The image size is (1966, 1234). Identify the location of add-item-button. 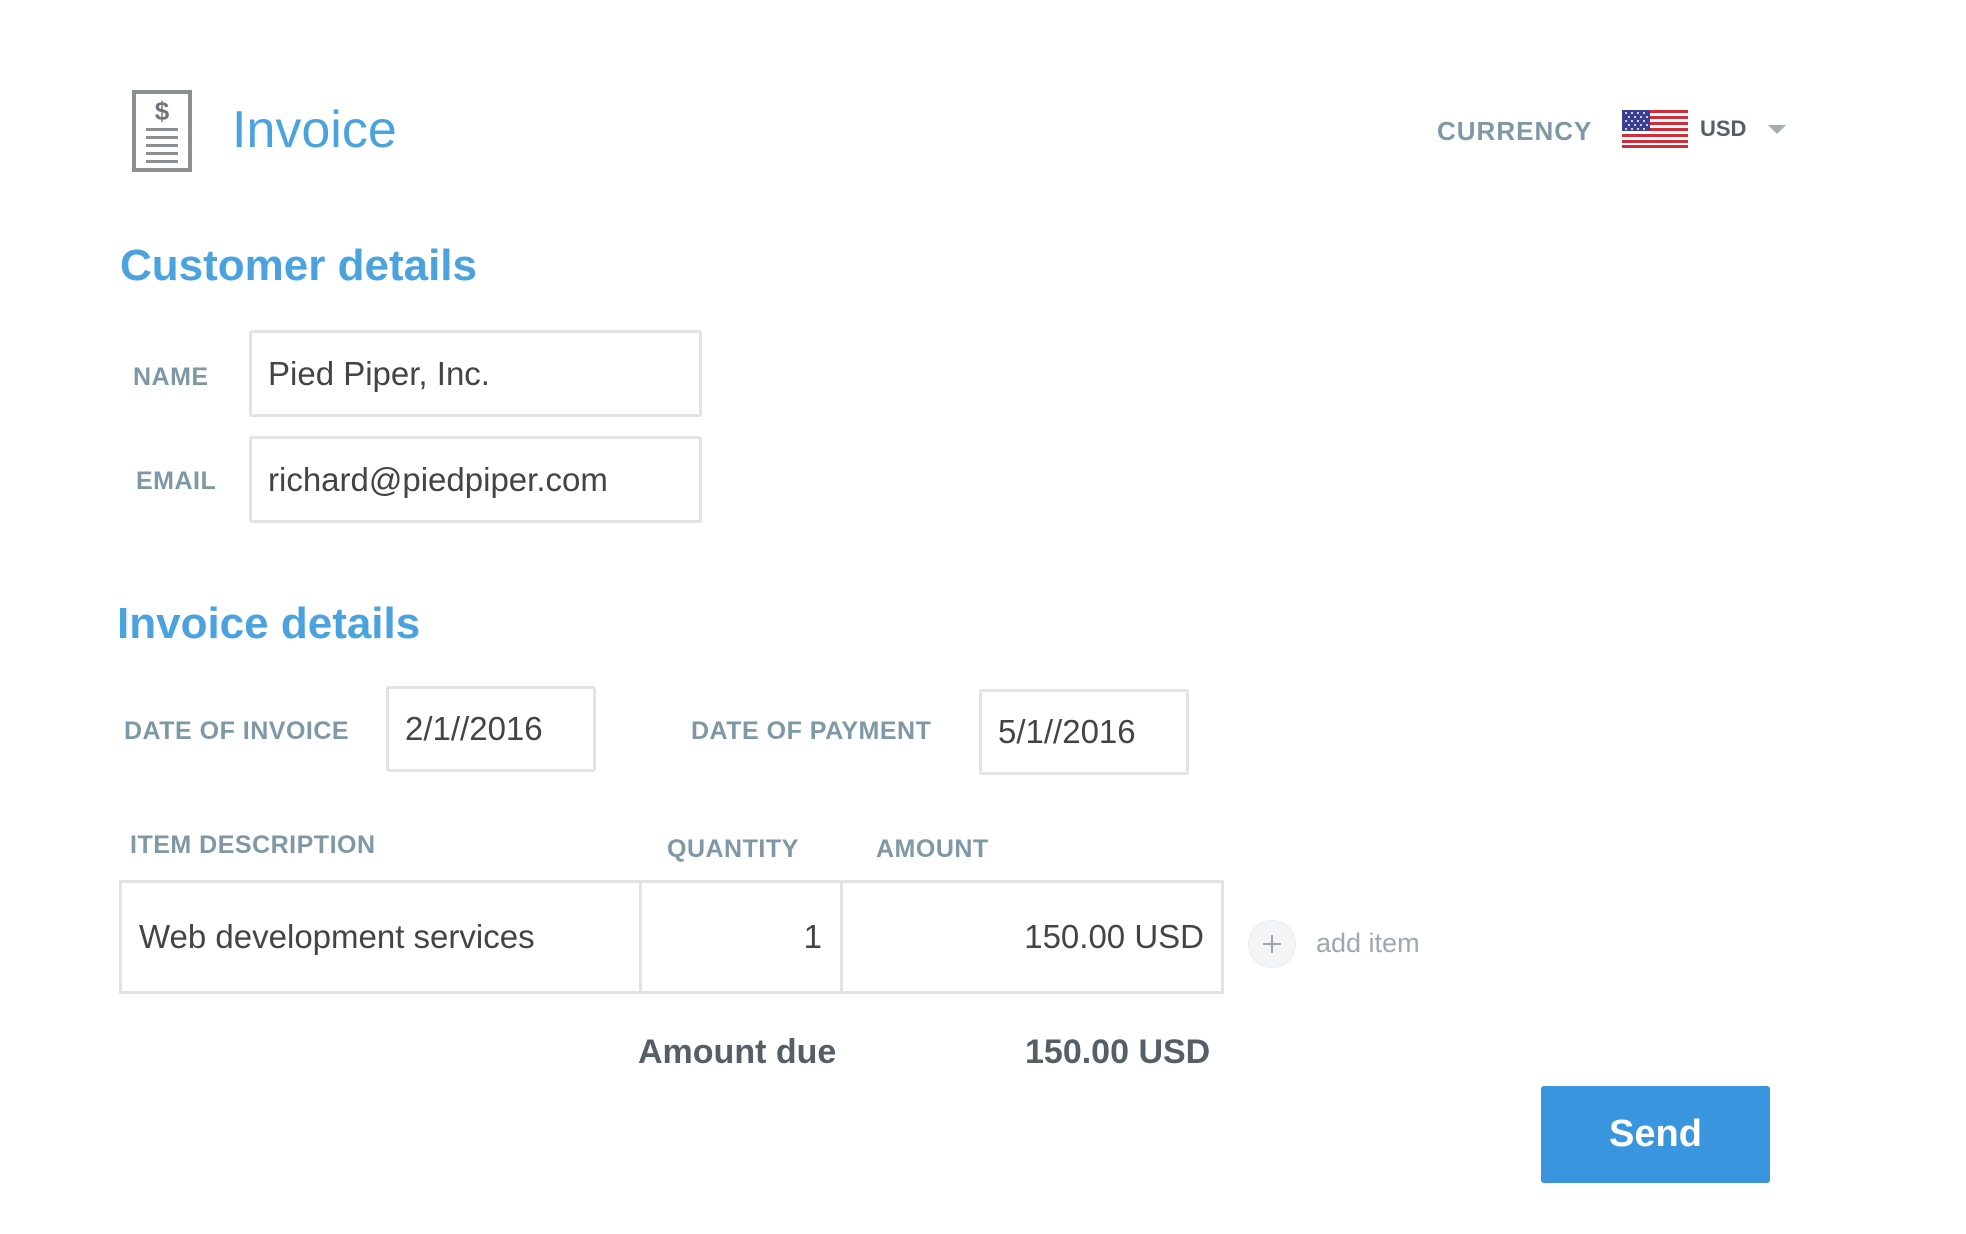
(1272, 944).